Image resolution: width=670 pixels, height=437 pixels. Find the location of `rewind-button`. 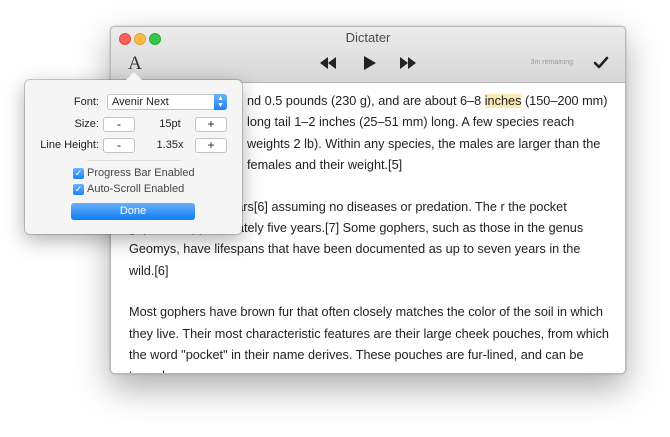

rewind-button is located at coordinates (328, 63).